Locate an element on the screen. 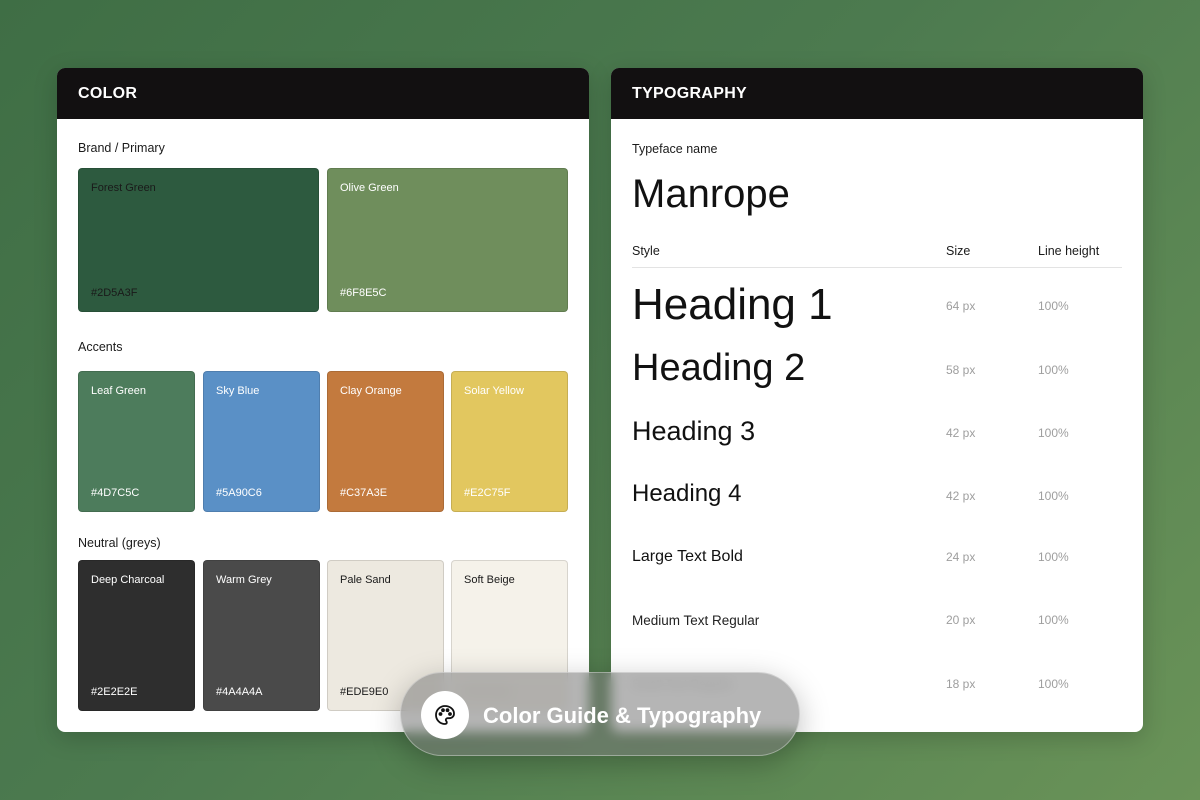 Image resolution: width=1200 pixels, height=800 pixels. type-row-heading-2: Heading 2 58 px 100% is located at coordinates (877, 370).